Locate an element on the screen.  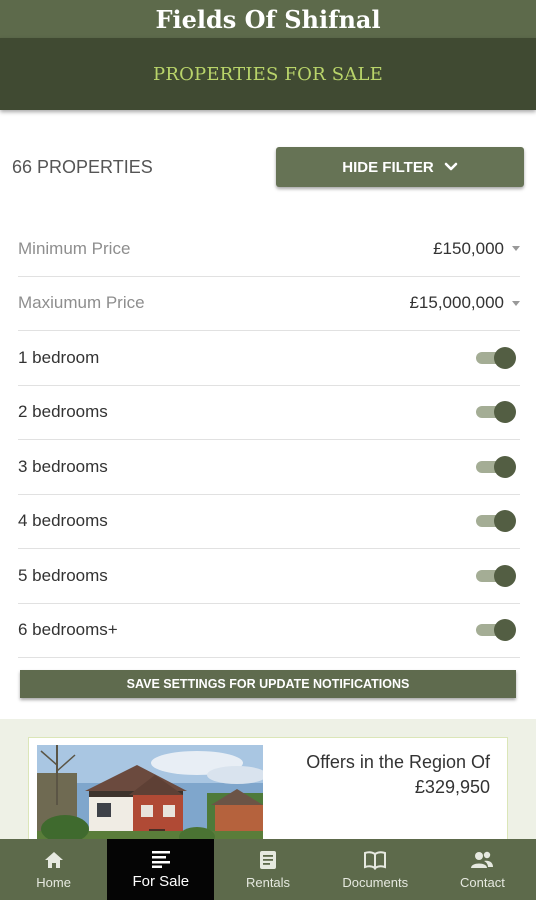
bedroom-label-4: 4 bedrooms is located at coordinates (63, 521).